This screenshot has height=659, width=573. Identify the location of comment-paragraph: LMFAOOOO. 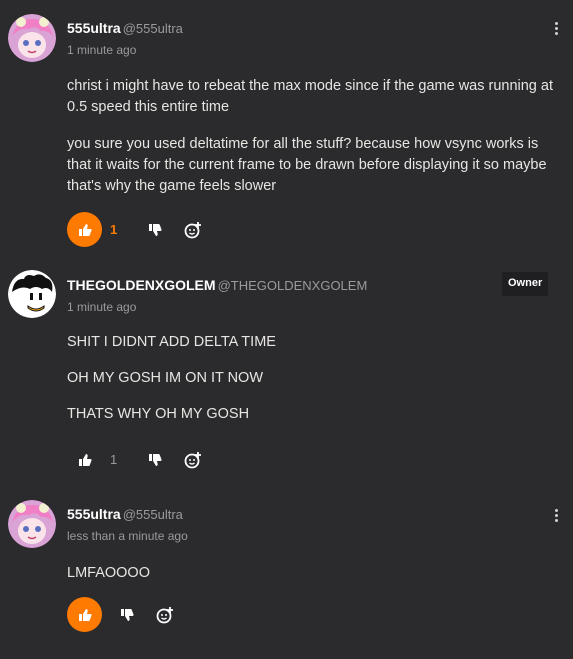
(108, 573).